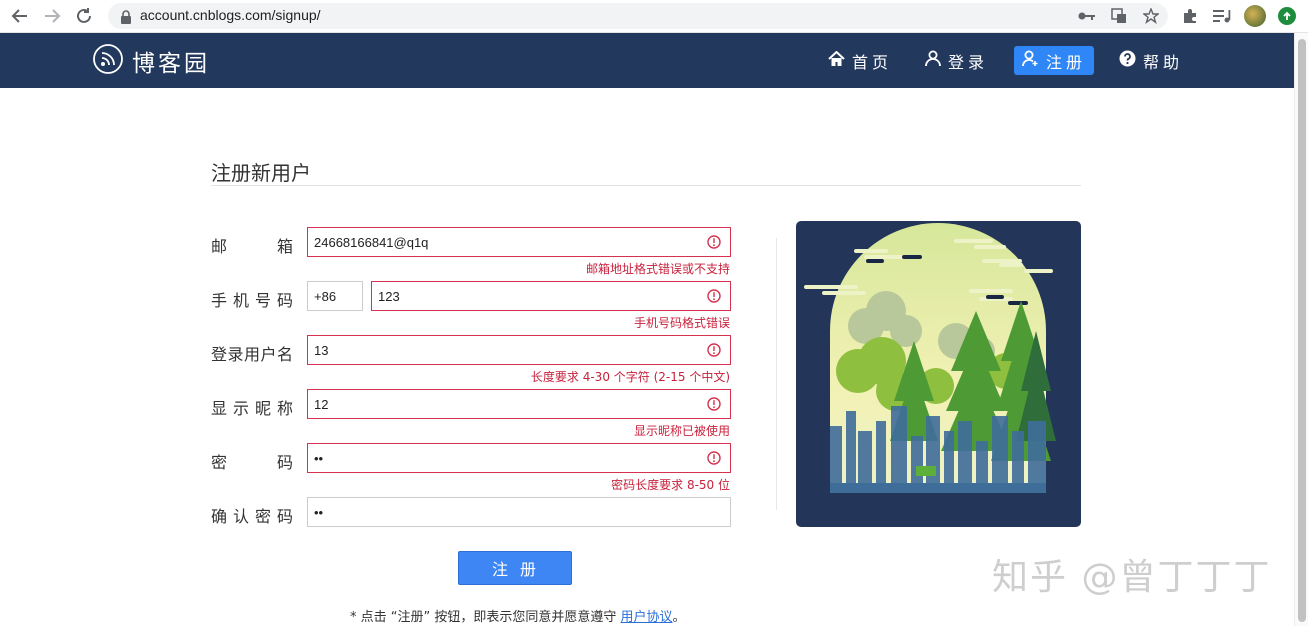 This screenshot has width=1308, height=626. I want to click on extensions-icon, so click(1190, 16).